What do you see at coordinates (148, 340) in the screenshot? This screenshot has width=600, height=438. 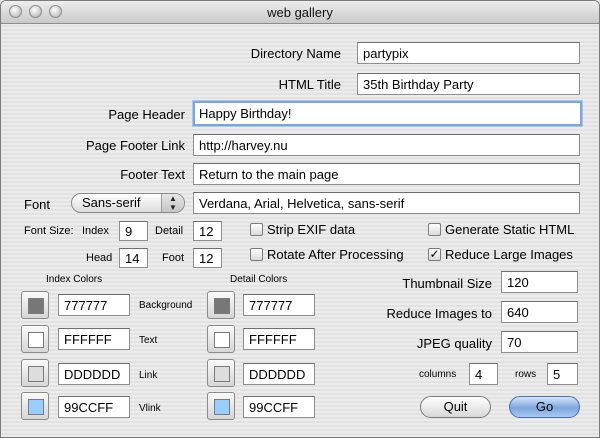 I see `text-color-label: Text` at bounding box center [148, 340].